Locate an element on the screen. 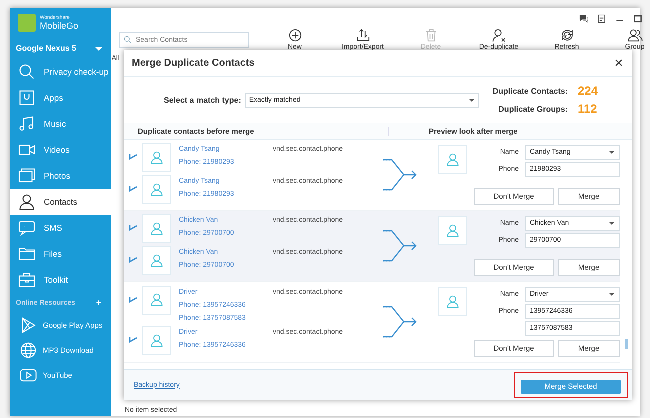 This screenshot has height=418, width=650. trash-icon is located at coordinates (431, 35).